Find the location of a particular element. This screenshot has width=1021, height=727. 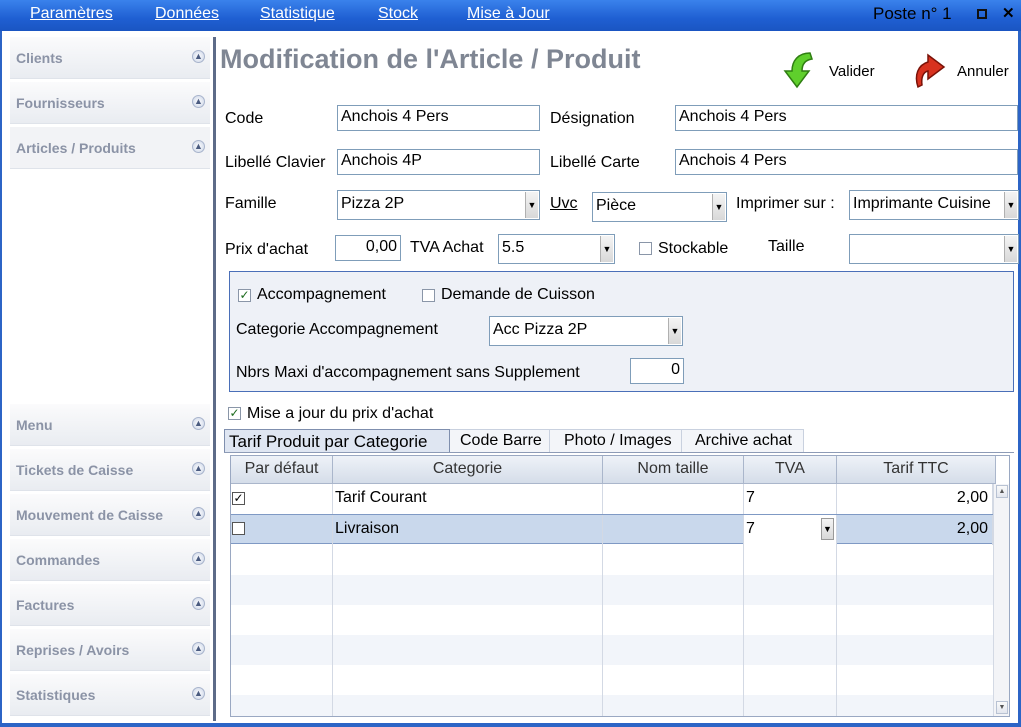

menu-mise-a-jour: Mise à Jour is located at coordinates (508, 14).